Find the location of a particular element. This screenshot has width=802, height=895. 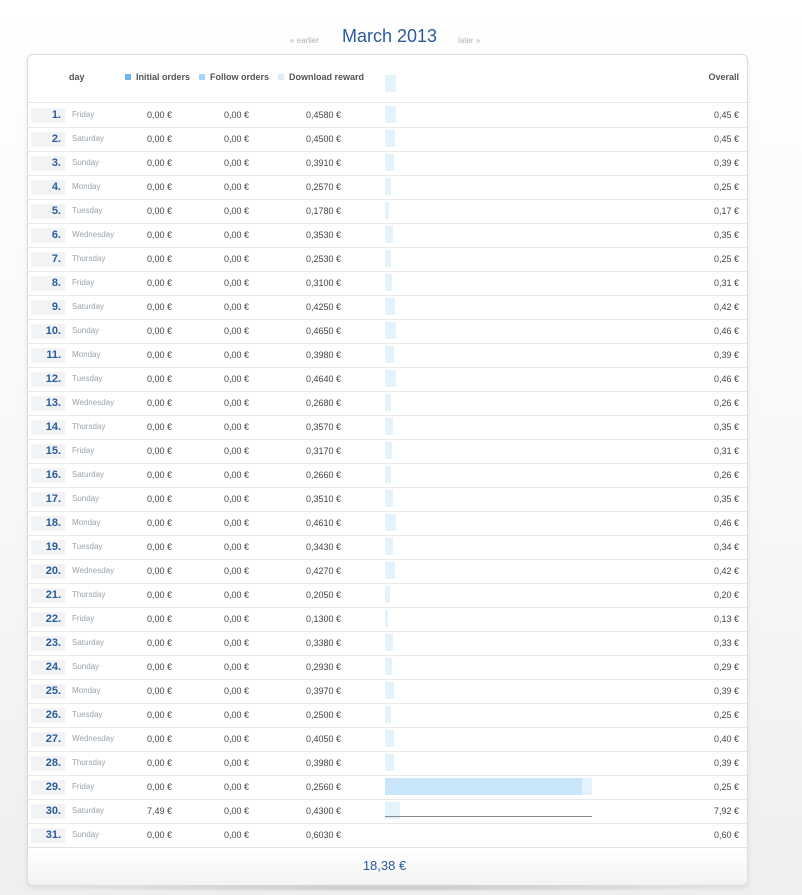

day-number: 28. is located at coordinates (48, 763).